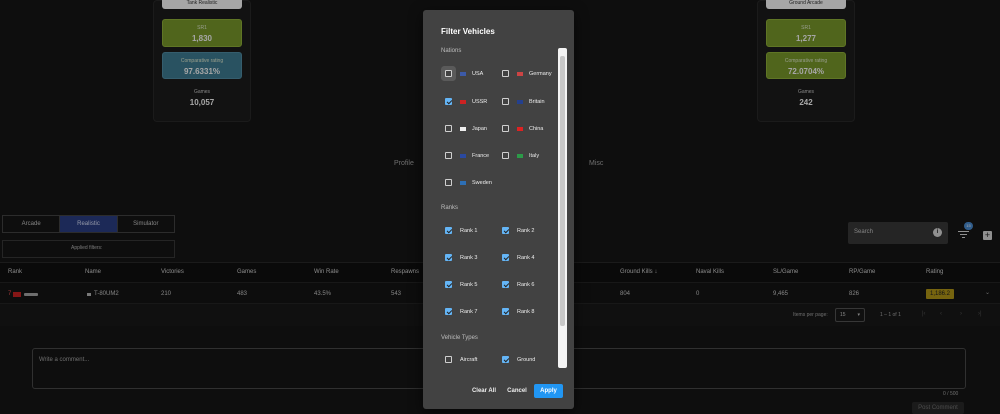  I want to click on vehicle-types-heading: Vehicle Types, so click(459, 338).